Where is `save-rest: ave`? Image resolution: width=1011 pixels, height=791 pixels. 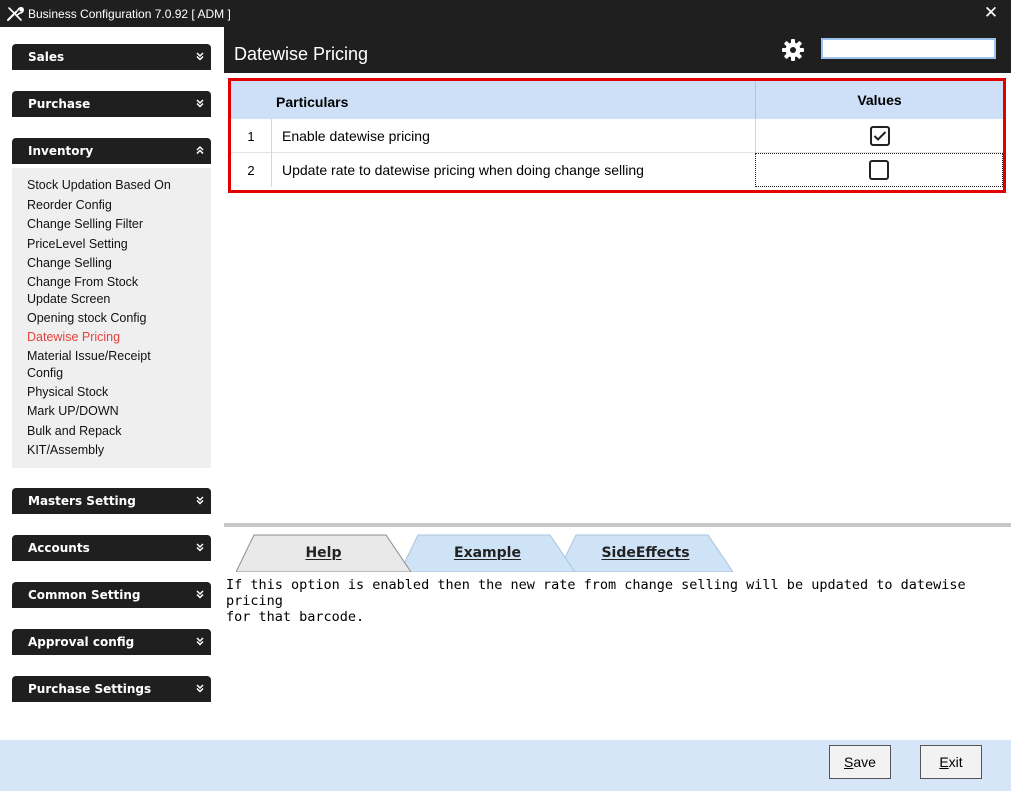 save-rest: ave is located at coordinates (864, 762).